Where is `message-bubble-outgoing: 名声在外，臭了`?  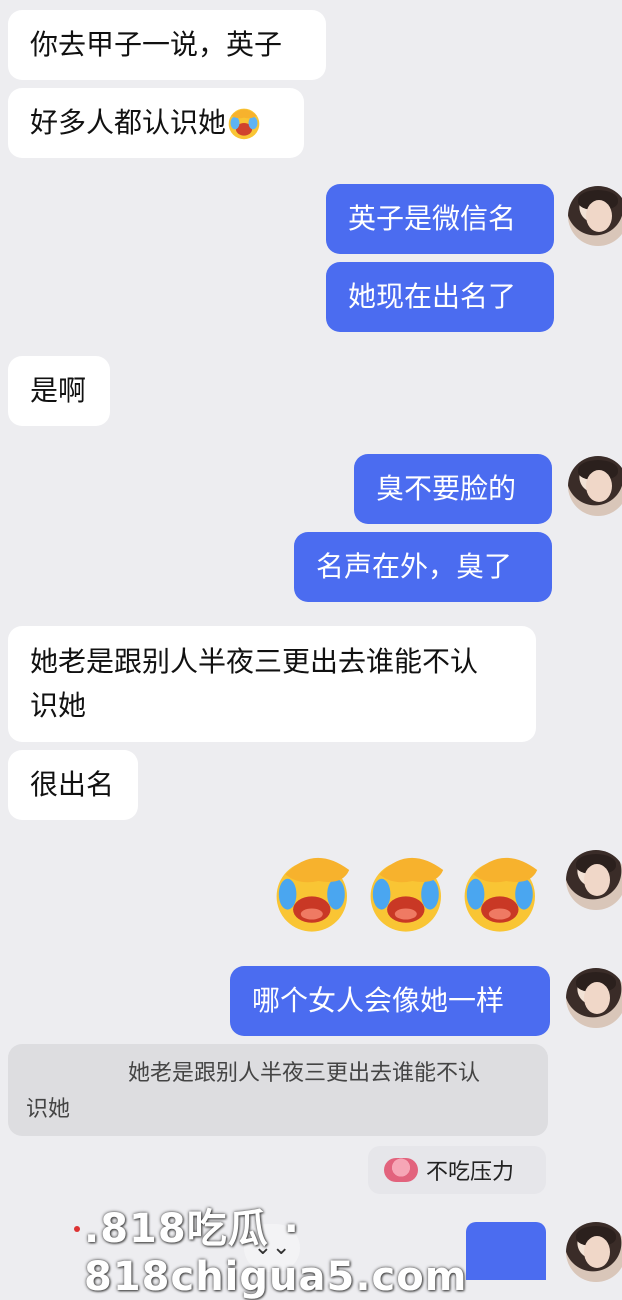
message-bubble-outgoing: 名声在外，臭了 is located at coordinates (423, 567).